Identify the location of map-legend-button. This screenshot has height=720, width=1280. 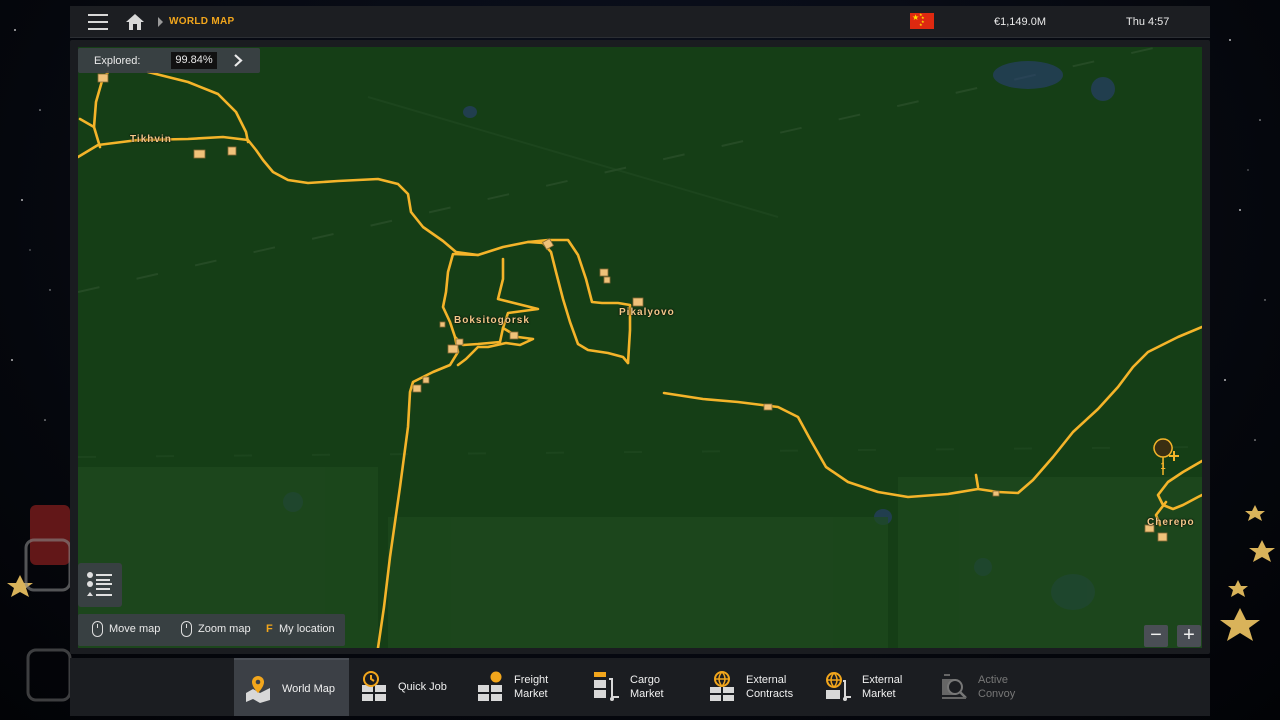
(100, 585).